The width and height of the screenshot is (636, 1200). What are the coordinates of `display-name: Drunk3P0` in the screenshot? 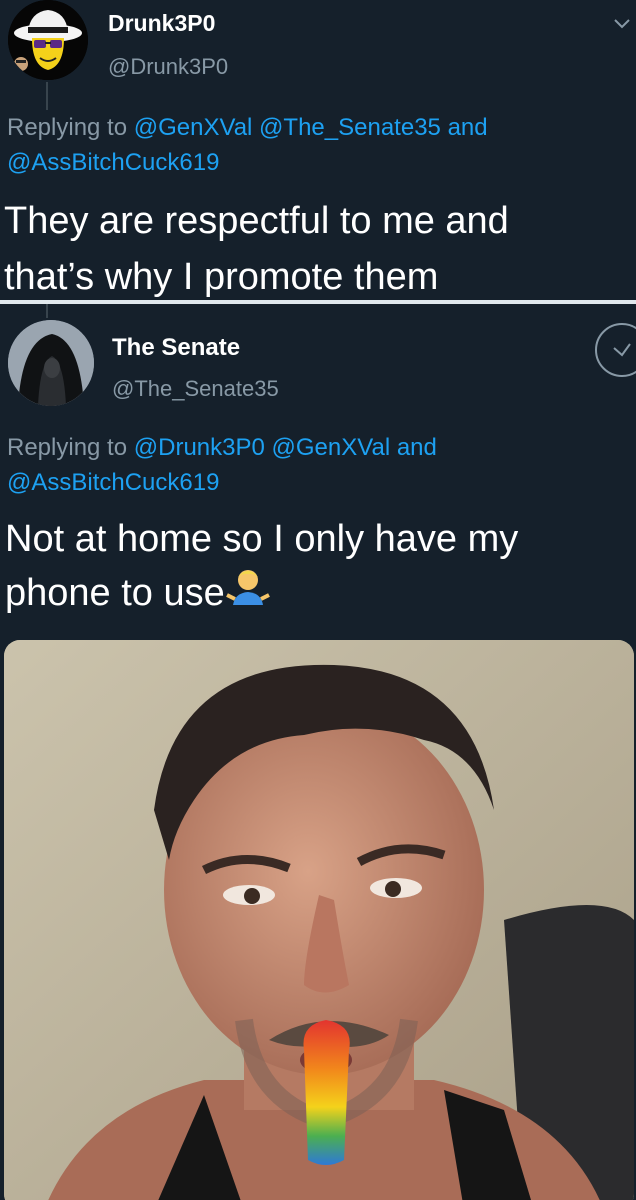 It's located at (161, 23).